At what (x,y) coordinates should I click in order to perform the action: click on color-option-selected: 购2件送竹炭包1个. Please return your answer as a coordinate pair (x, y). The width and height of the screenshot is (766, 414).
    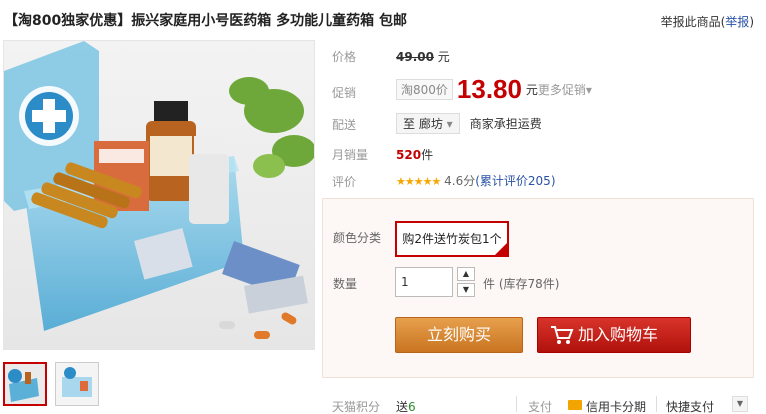
    Looking at the image, I should click on (452, 239).